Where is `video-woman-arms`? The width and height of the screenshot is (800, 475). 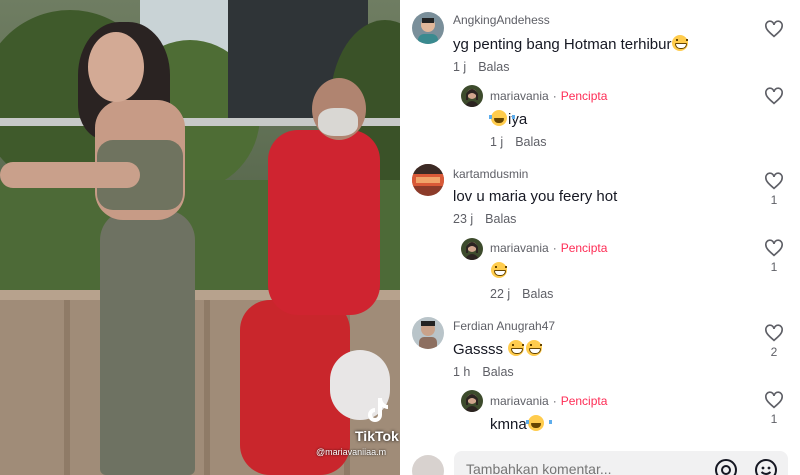
video-woman-arms is located at coordinates (70, 175).